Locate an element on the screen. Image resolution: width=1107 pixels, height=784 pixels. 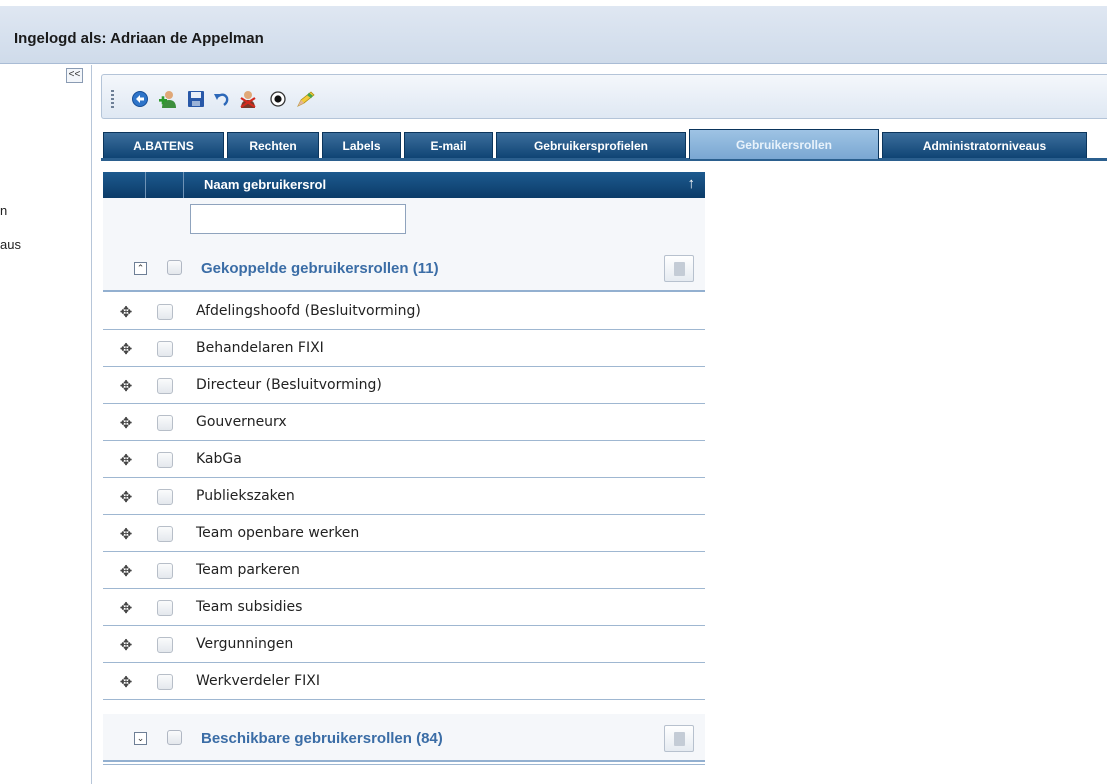
row-label: KabGa is located at coordinates (219, 459).